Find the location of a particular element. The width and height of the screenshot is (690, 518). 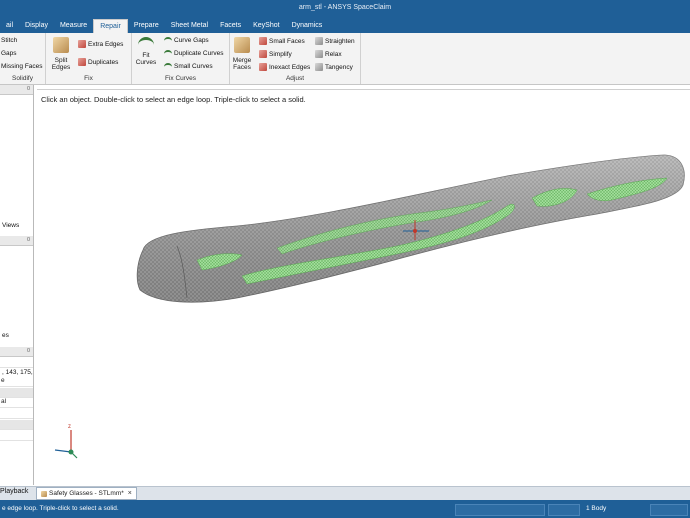

tab-prepare: Prepare is located at coordinates (146, 26).